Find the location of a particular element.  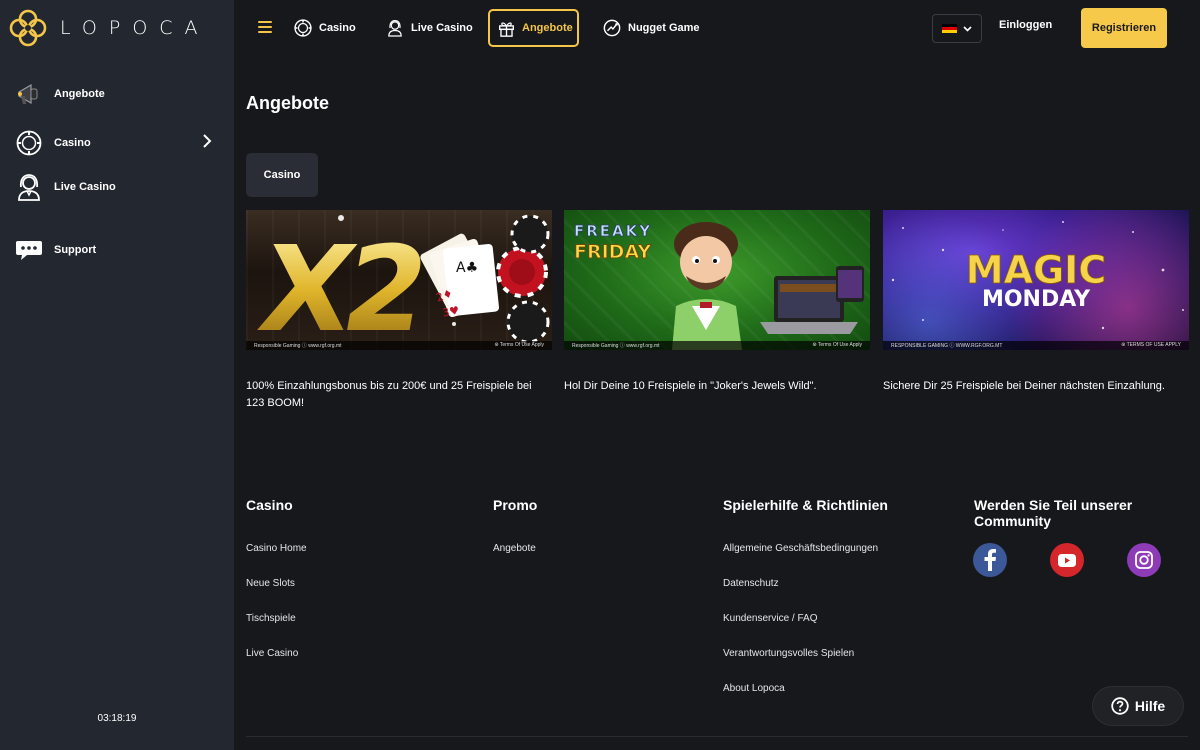

x2-graphic: X2 A♣ 2♦ 3♥ is located at coordinates (400, 282).